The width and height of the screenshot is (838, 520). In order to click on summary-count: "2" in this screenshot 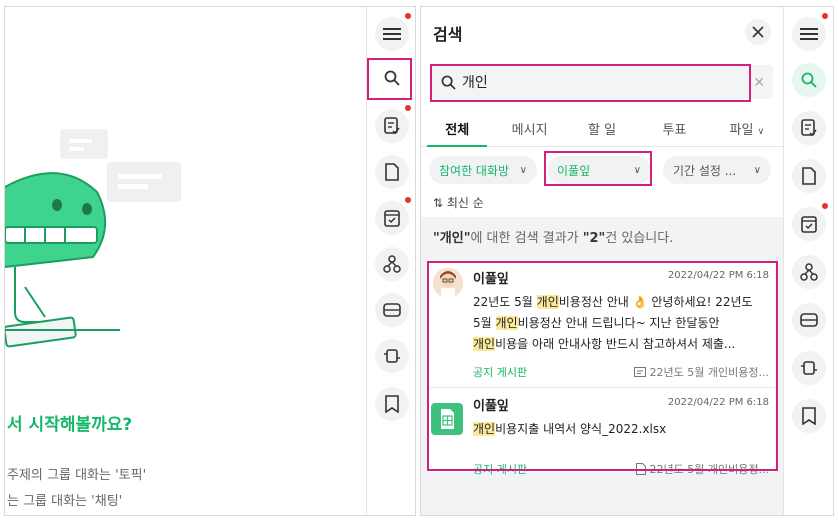, I will do `click(594, 238)`.